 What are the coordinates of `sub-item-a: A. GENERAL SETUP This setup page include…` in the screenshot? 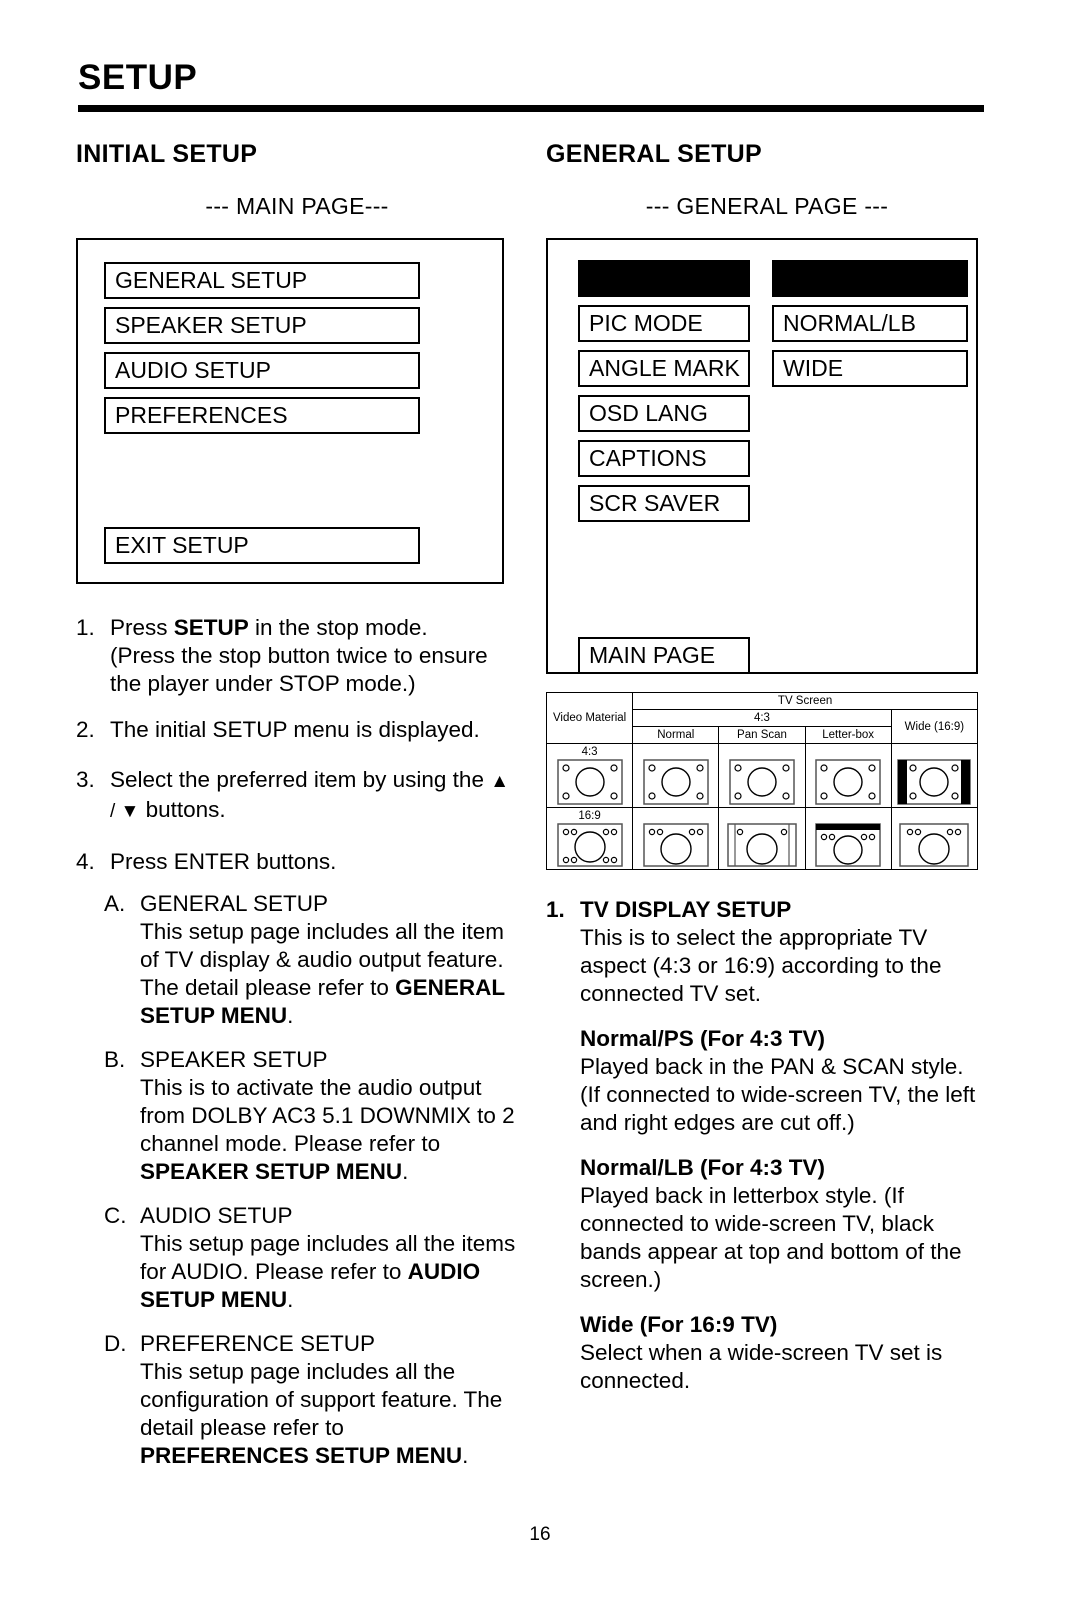 It's located at (311, 960).